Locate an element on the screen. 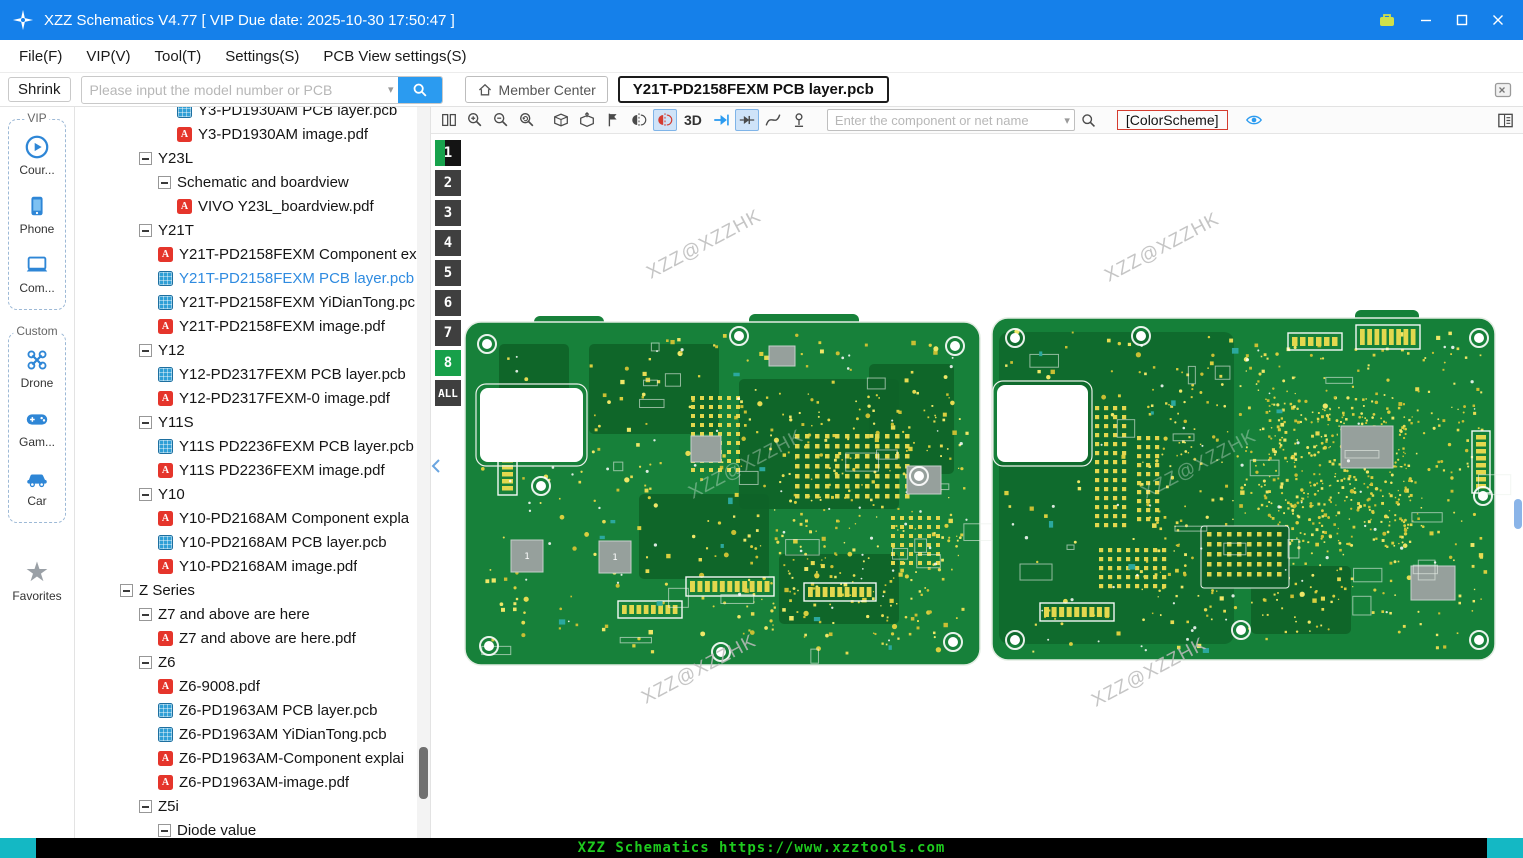 The height and width of the screenshot is (858, 1523). minimize-button is located at coordinates (1426, 20).